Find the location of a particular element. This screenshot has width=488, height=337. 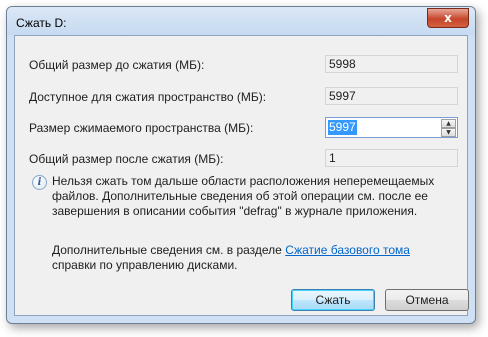

spin-down-button: ▼ is located at coordinates (448, 132).